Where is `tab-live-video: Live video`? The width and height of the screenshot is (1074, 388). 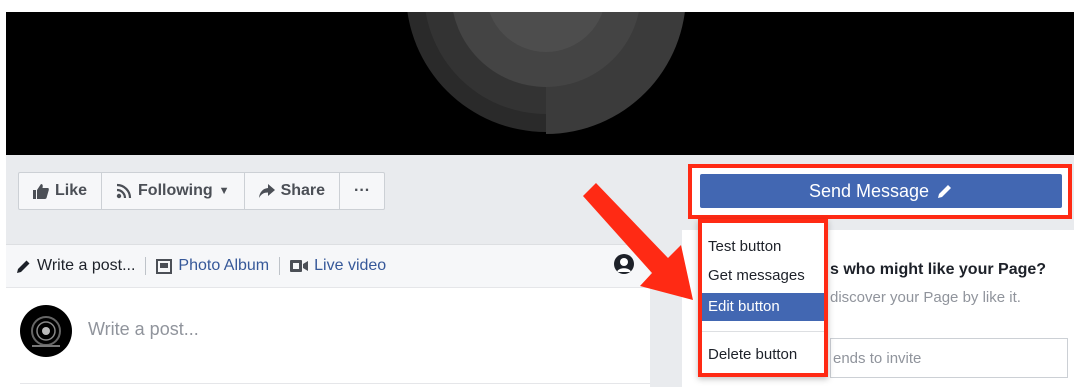 tab-live-video: Live video is located at coordinates (338, 266).